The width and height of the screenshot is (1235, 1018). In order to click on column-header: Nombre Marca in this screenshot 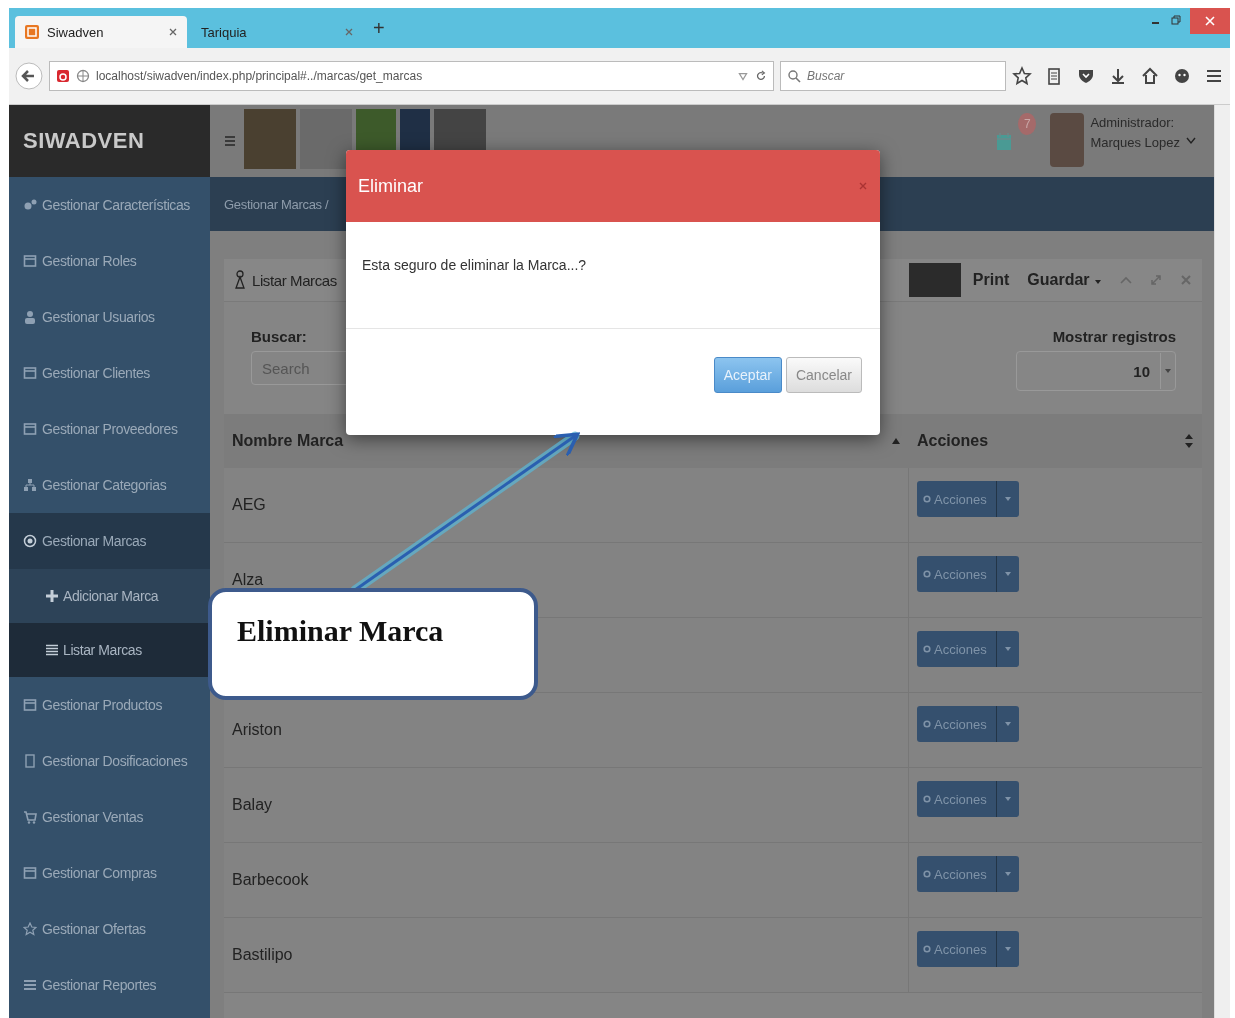, I will do `click(288, 441)`.